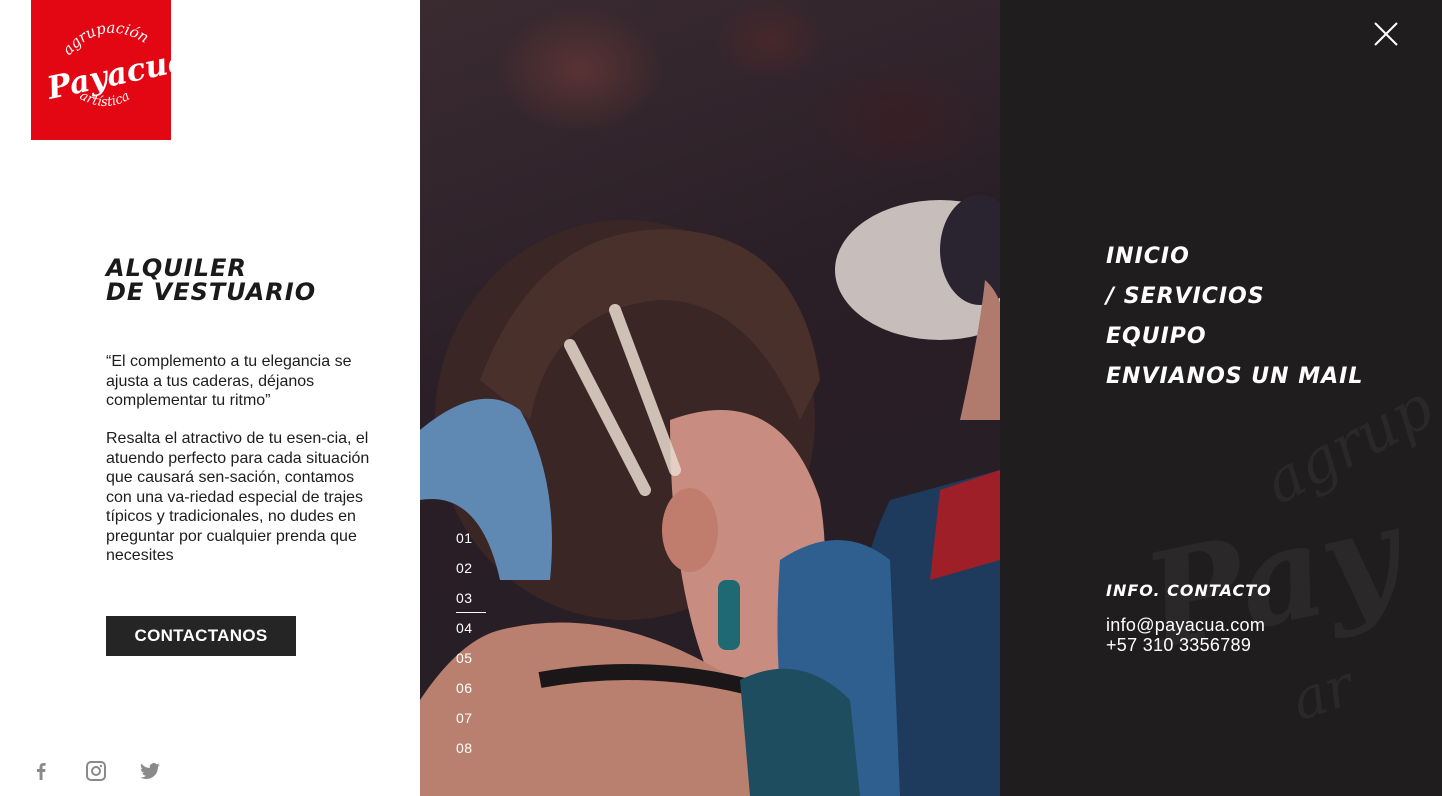 Image resolution: width=1442 pixels, height=796 pixels. I want to click on slide-04-link: 04, so click(476, 633).